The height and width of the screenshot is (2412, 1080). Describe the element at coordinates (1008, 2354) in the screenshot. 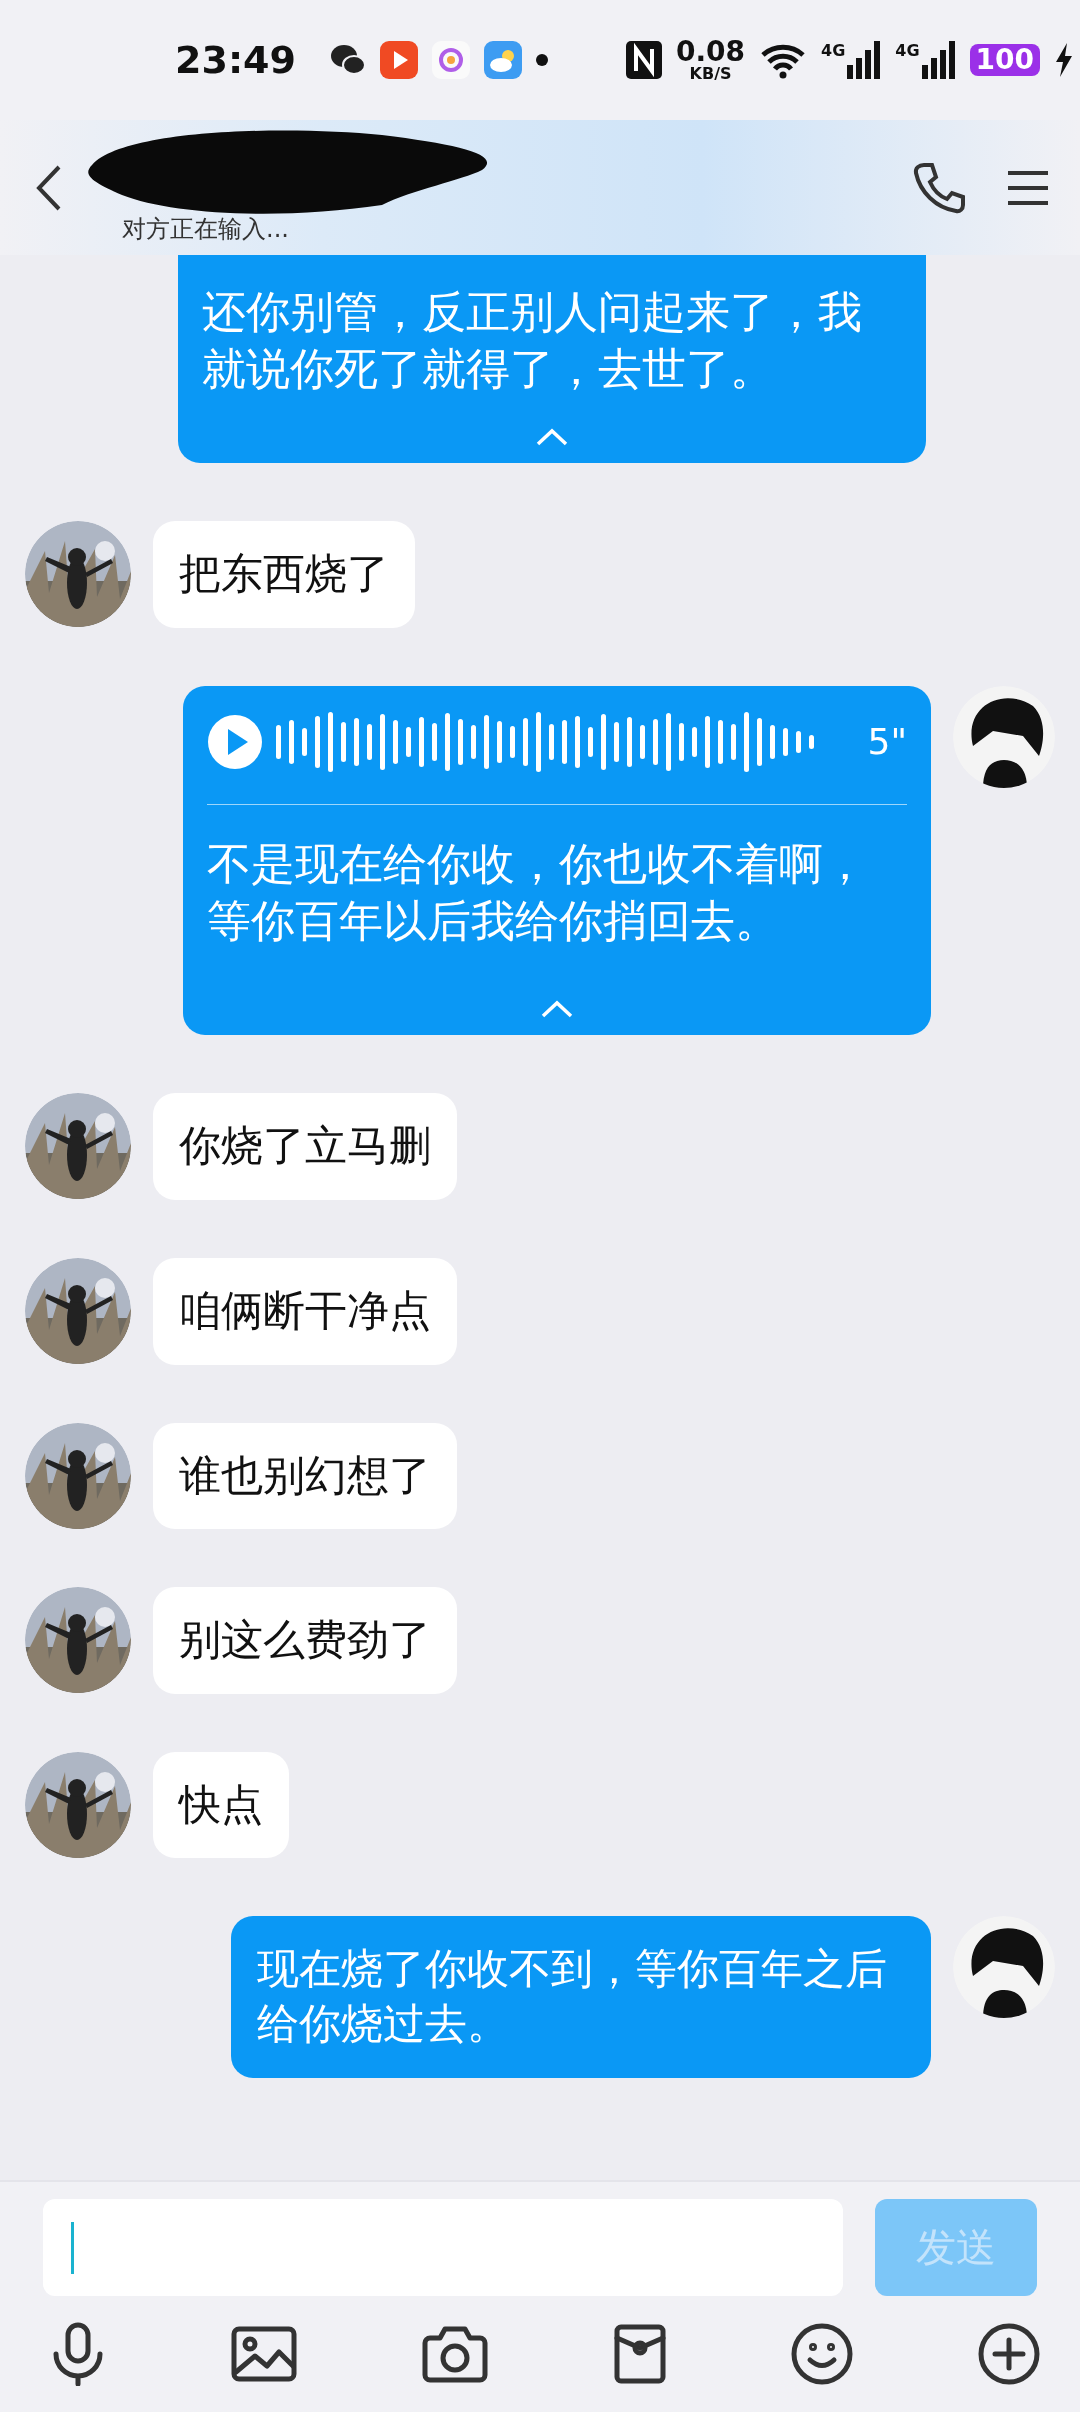

I see `add-icon` at that location.